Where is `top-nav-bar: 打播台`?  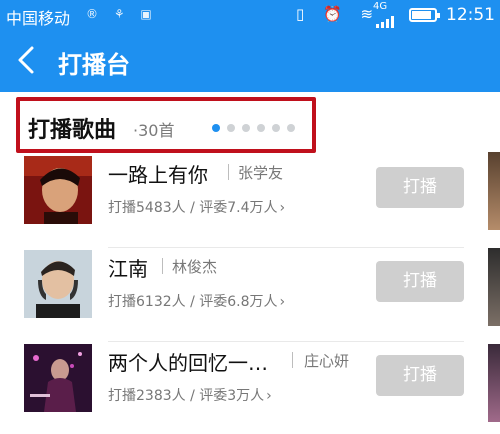
top-nav-bar: 打播台 is located at coordinates (250, 61).